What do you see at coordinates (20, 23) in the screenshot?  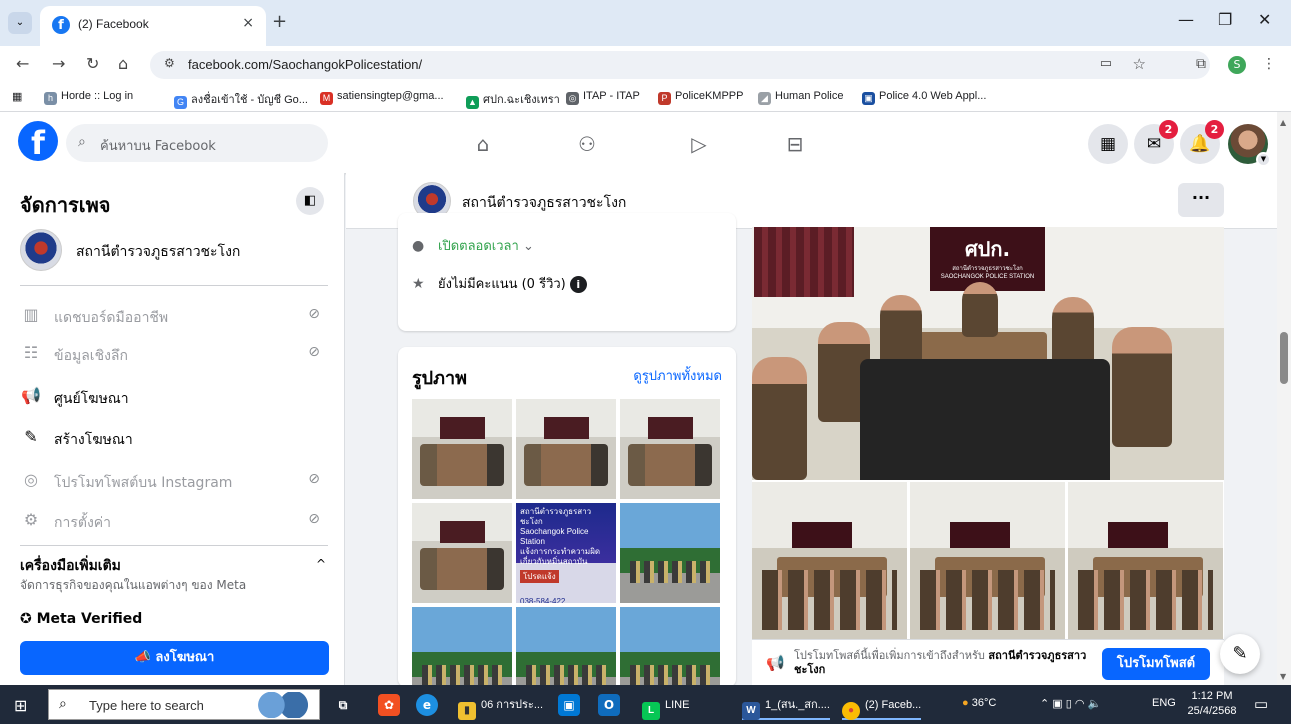 I see `tab-search-icon: ⌄` at bounding box center [20, 23].